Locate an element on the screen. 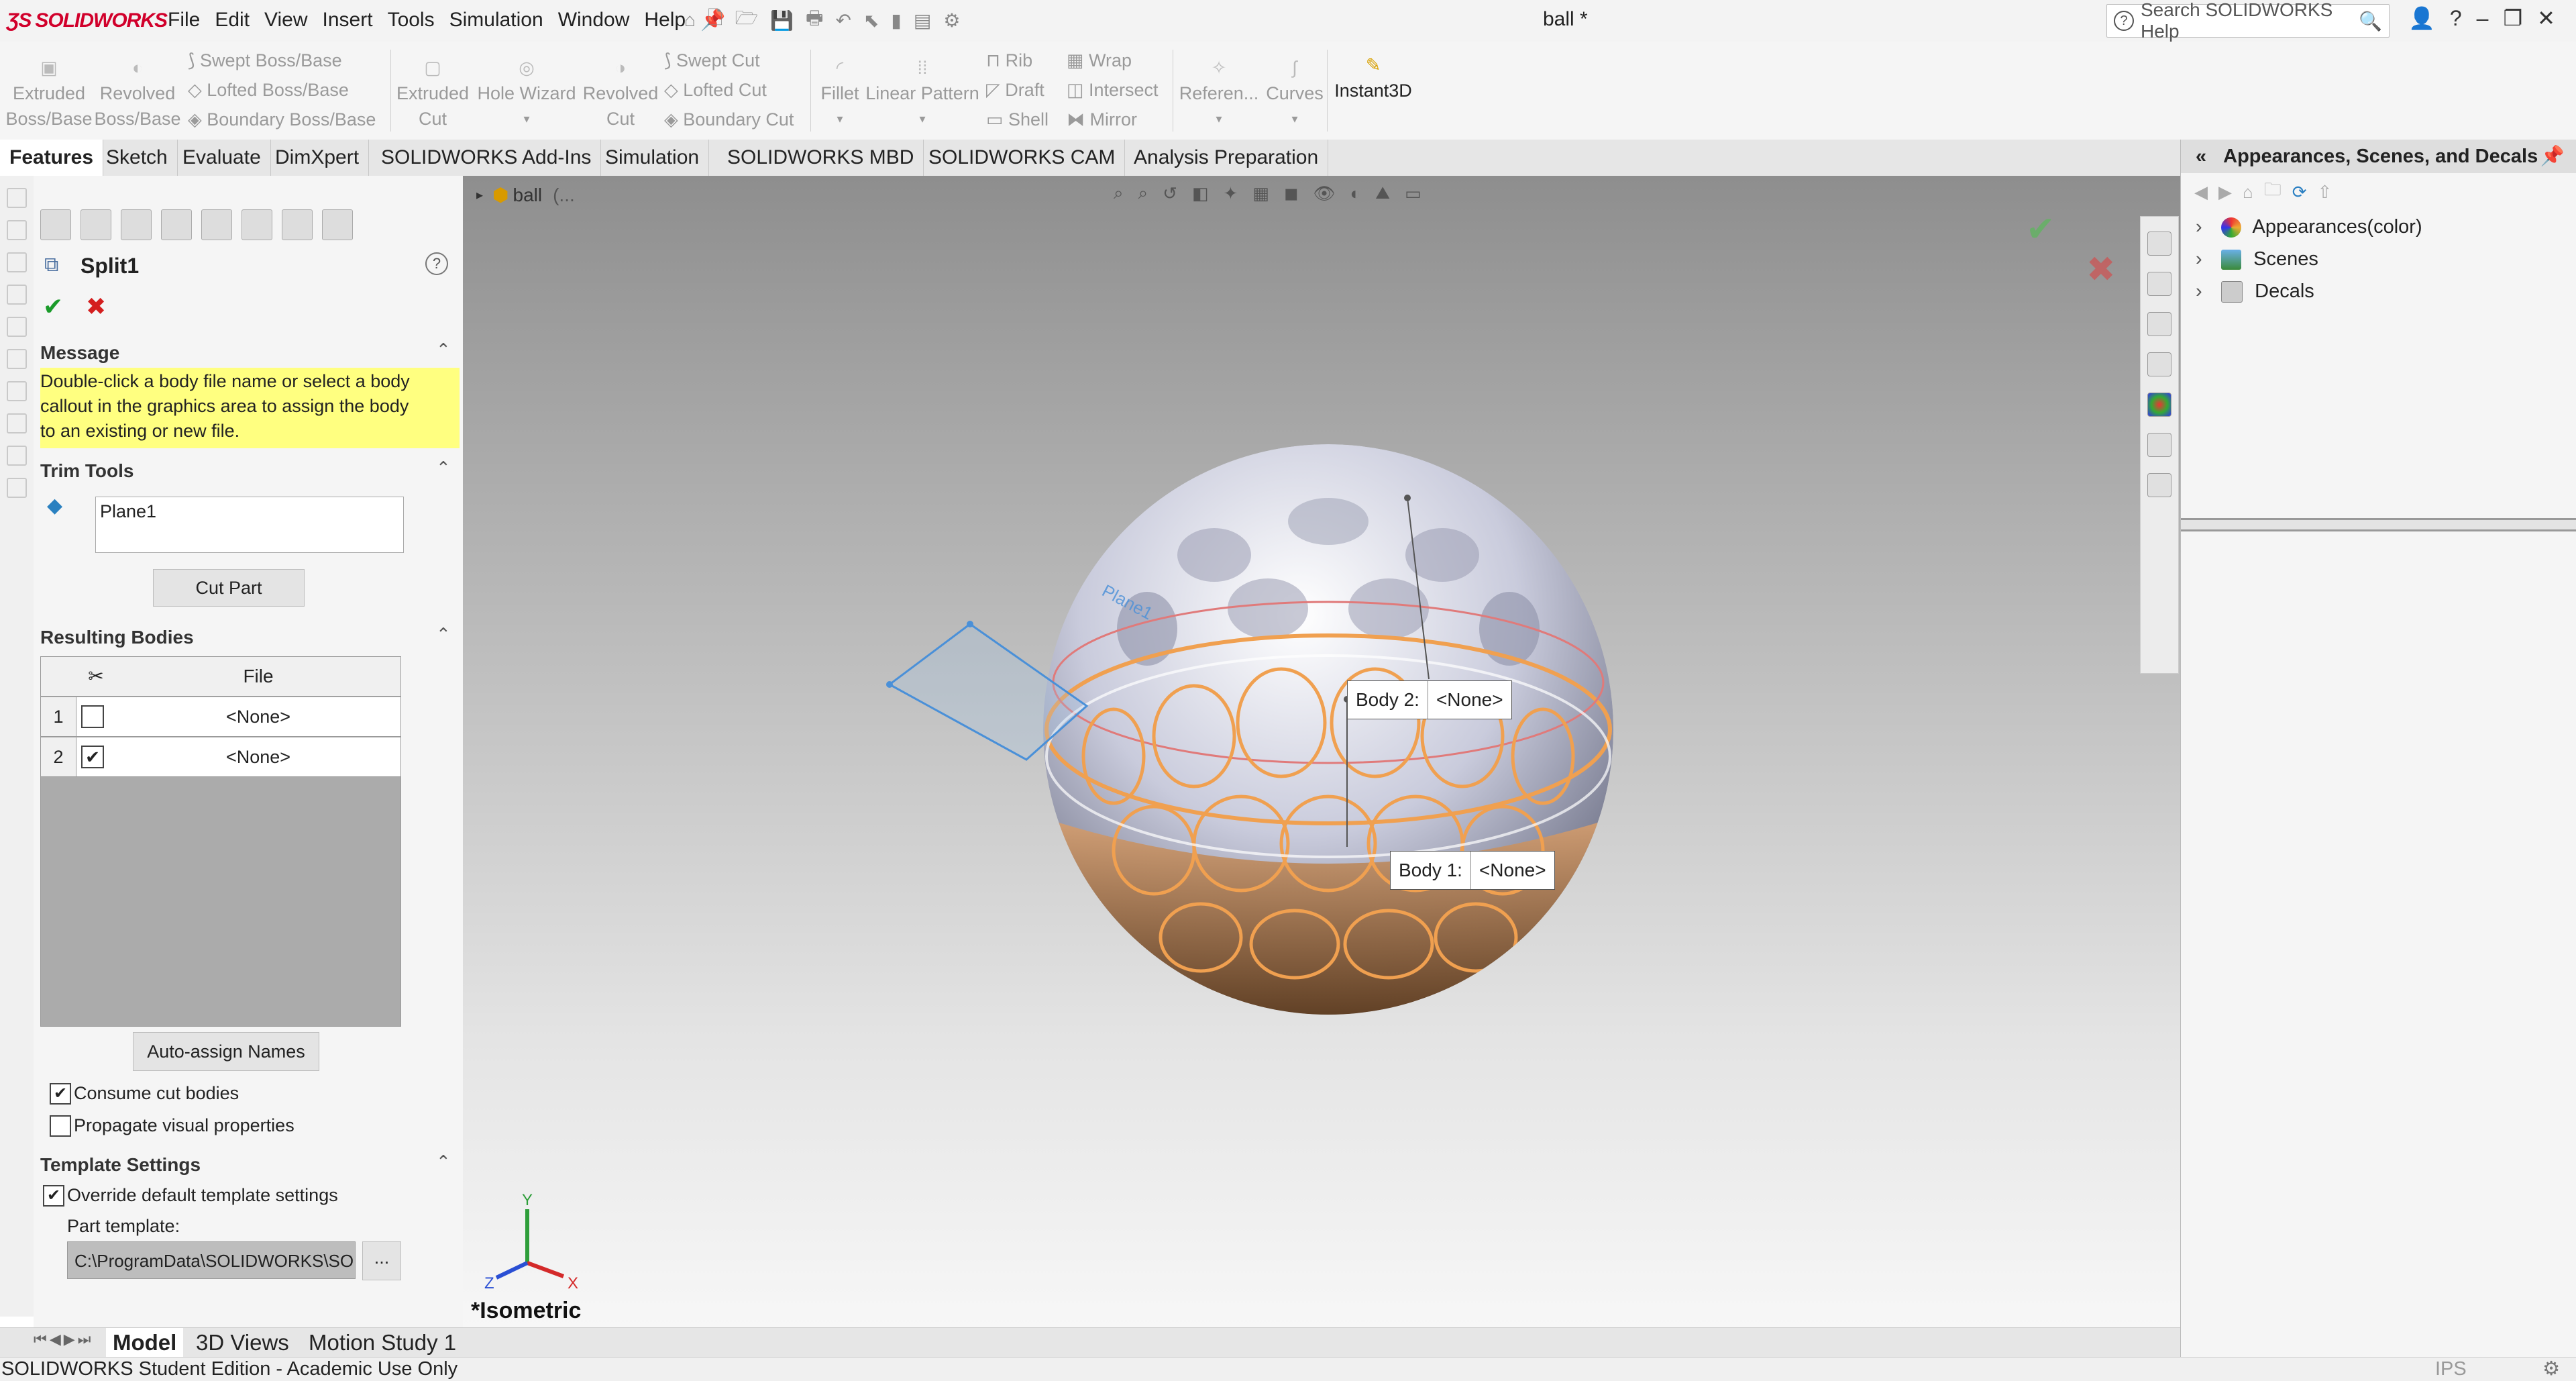 This screenshot has height=1381, width=2576. menu-file: File is located at coordinates (184, 20).